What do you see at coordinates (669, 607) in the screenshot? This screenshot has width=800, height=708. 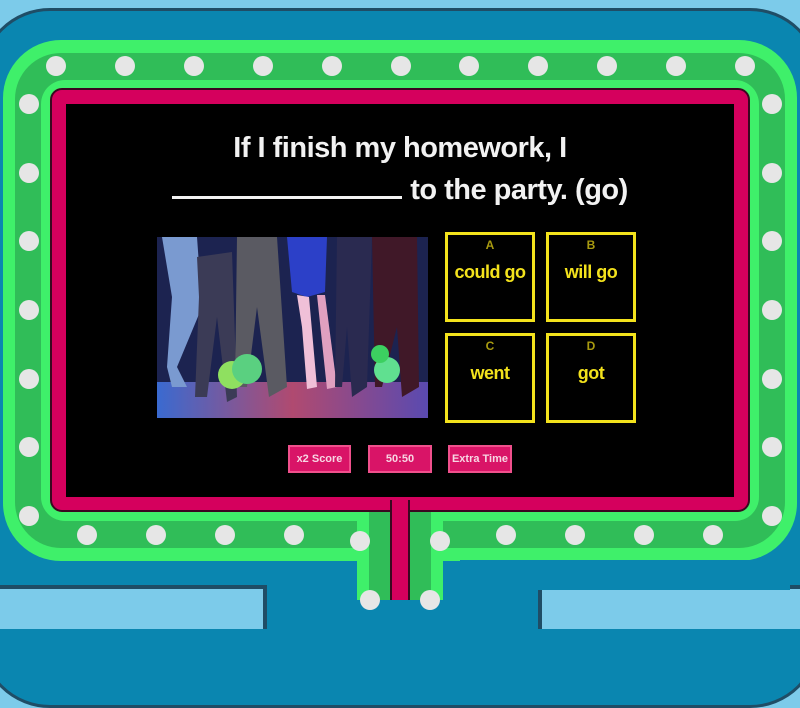 I see `background-cutout-right` at bounding box center [669, 607].